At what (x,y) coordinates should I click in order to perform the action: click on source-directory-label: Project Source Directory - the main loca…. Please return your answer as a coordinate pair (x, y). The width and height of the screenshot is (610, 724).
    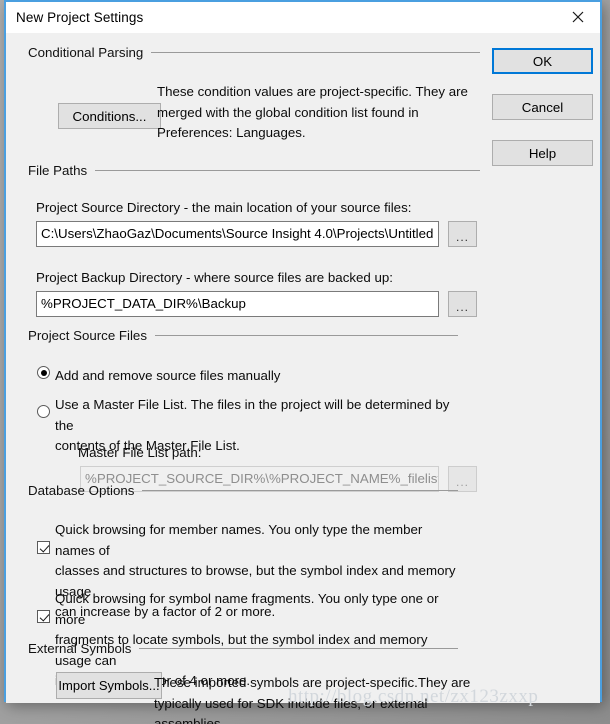
    Looking at the image, I should click on (224, 207).